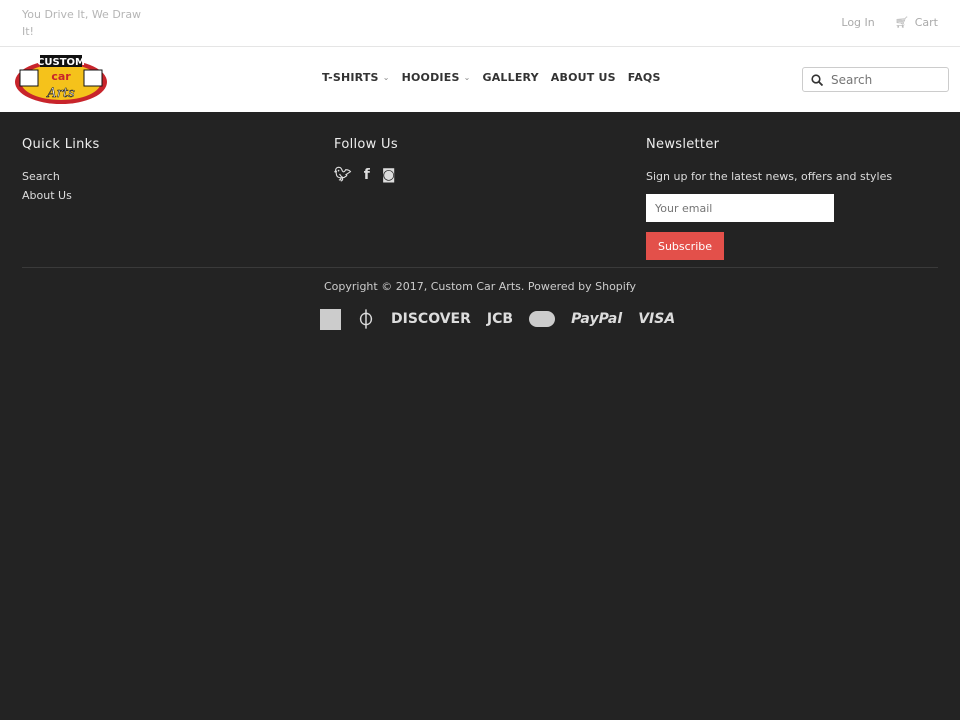 Image resolution: width=960 pixels, height=720 pixels. Describe the element at coordinates (480, 46) in the screenshot. I see `divider` at that location.